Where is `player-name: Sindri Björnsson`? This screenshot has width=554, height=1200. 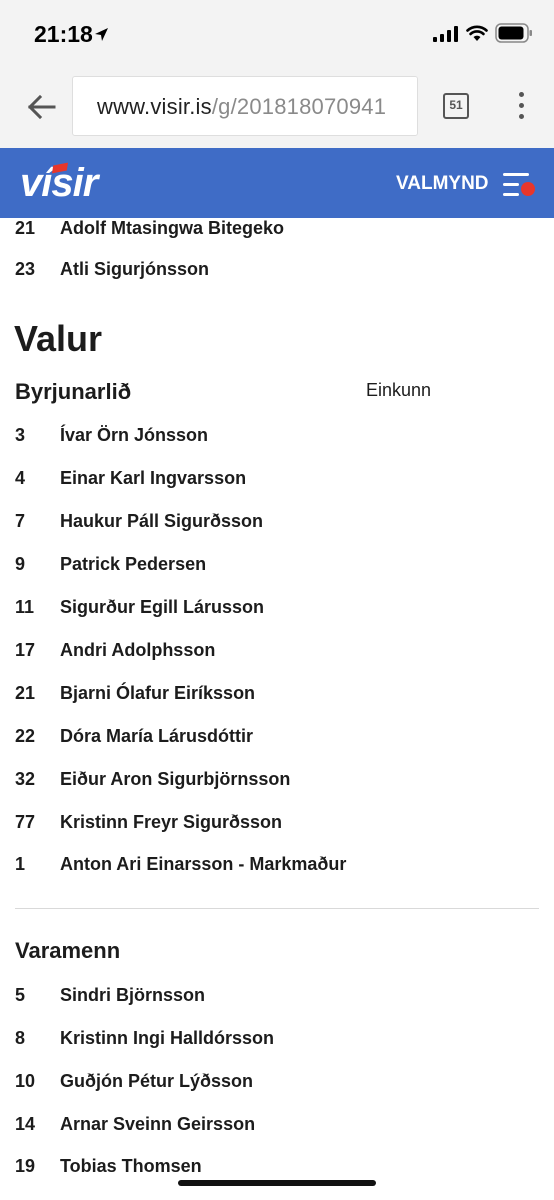
player-name: Sindri Björnsson is located at coordinates (133, 995).